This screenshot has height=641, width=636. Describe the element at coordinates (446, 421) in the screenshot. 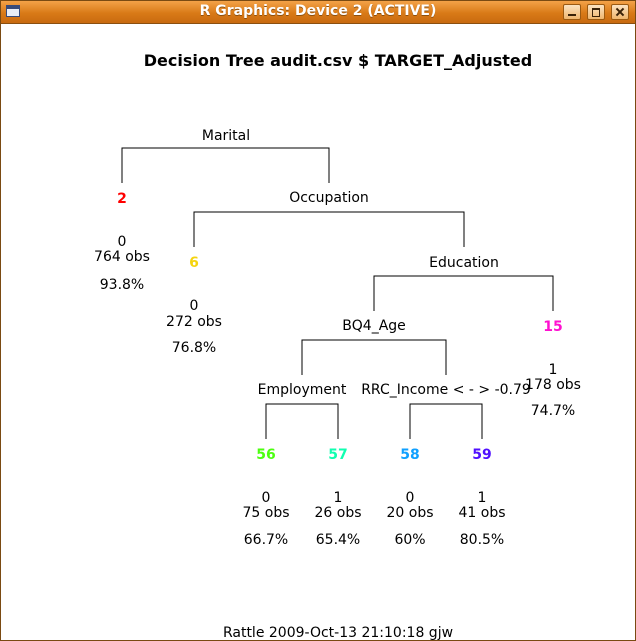

I see `branch-rrc-income` at that location.